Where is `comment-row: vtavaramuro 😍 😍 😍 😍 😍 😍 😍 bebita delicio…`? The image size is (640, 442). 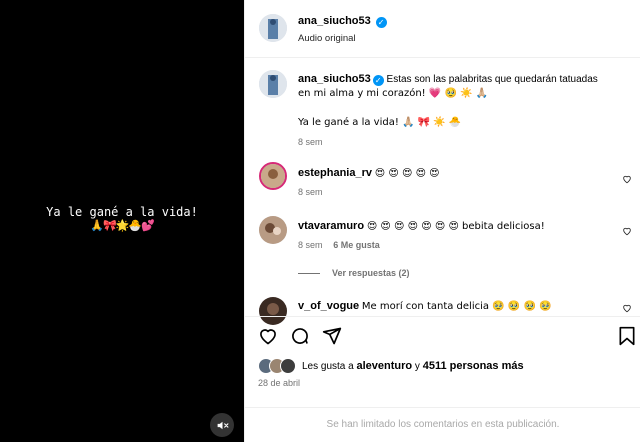 comment-row: vtavaramuro 😍 😍 😍 😍 😍 😍 😍 bebita delicio… is located at coordinates (421, 226).